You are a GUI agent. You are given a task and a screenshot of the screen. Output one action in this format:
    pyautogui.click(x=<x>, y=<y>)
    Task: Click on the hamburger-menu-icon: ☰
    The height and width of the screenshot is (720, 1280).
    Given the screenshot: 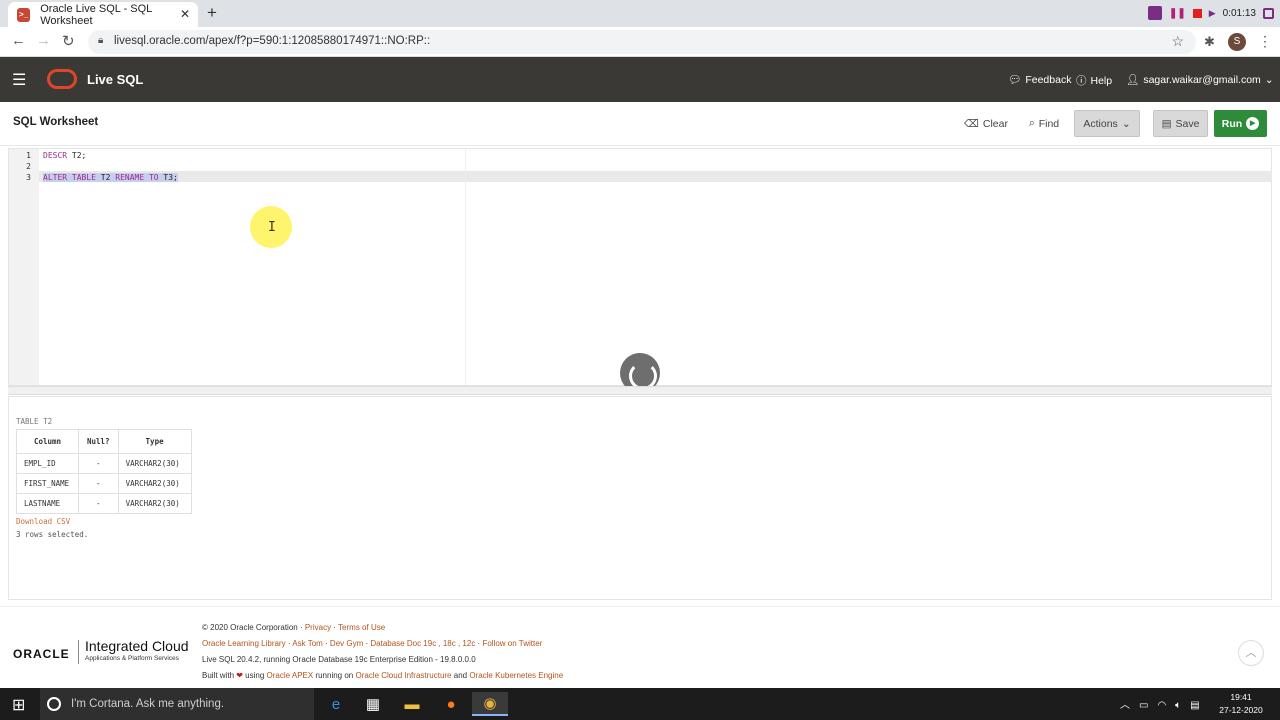 What is the action you would take?
    pyautogui.click(x=19, y=80)
    